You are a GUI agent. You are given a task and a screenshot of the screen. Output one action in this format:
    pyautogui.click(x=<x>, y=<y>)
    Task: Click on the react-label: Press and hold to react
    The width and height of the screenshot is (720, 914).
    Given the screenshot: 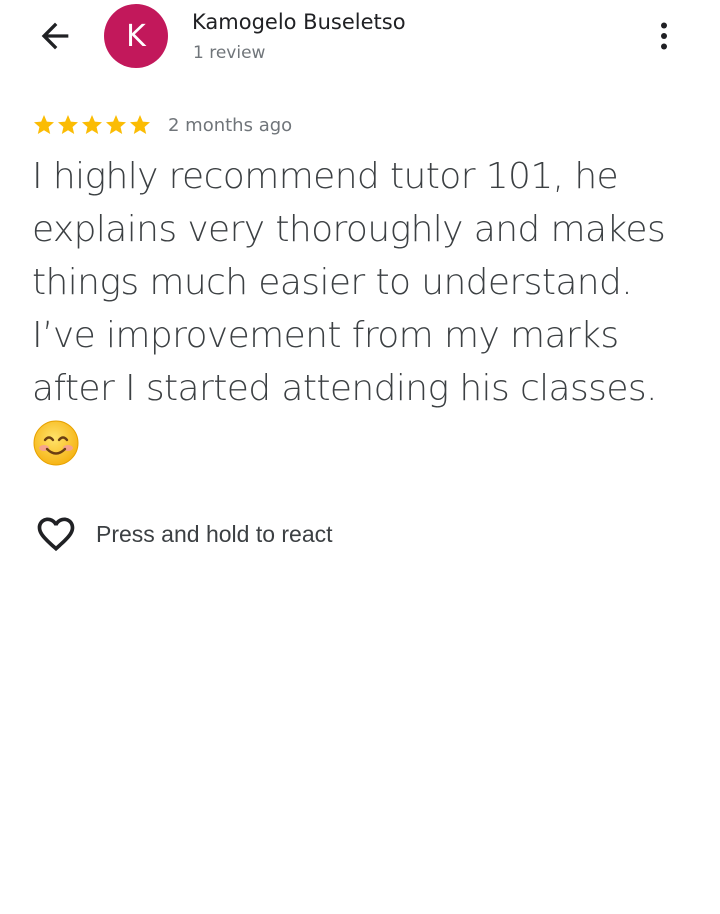 What is the action you would take?
    pyautogui.click(x=214, y=533)
    